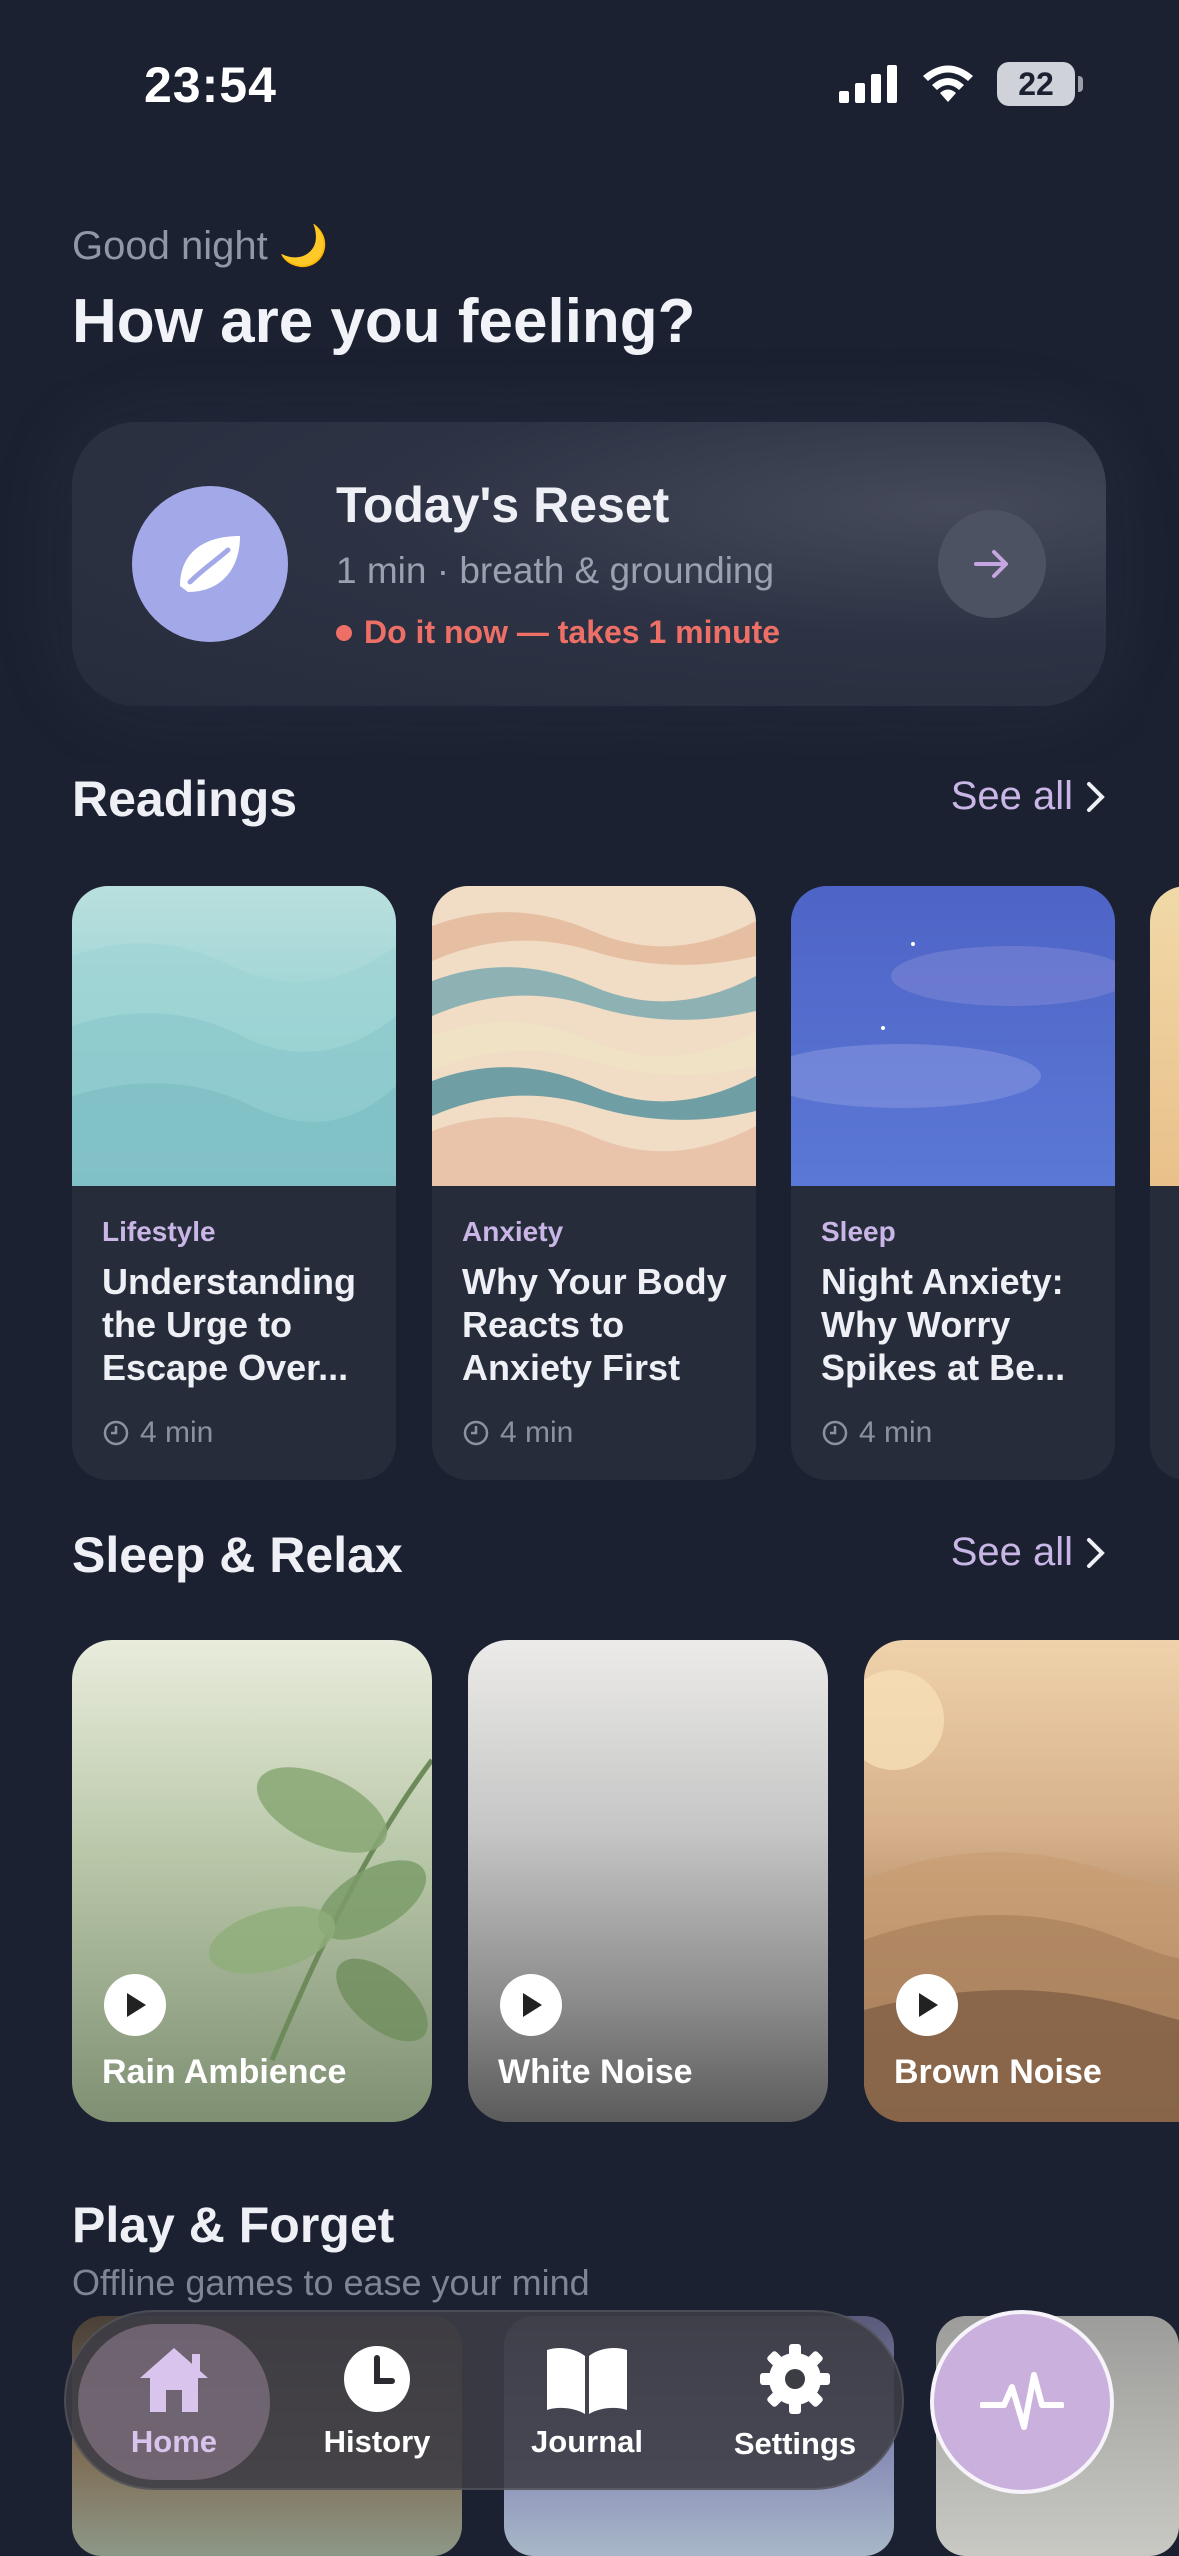  What do you see at coordinates (210, 85) in the screenshot?
I see `status-time: 23:54` at bounding box center [210, 85].